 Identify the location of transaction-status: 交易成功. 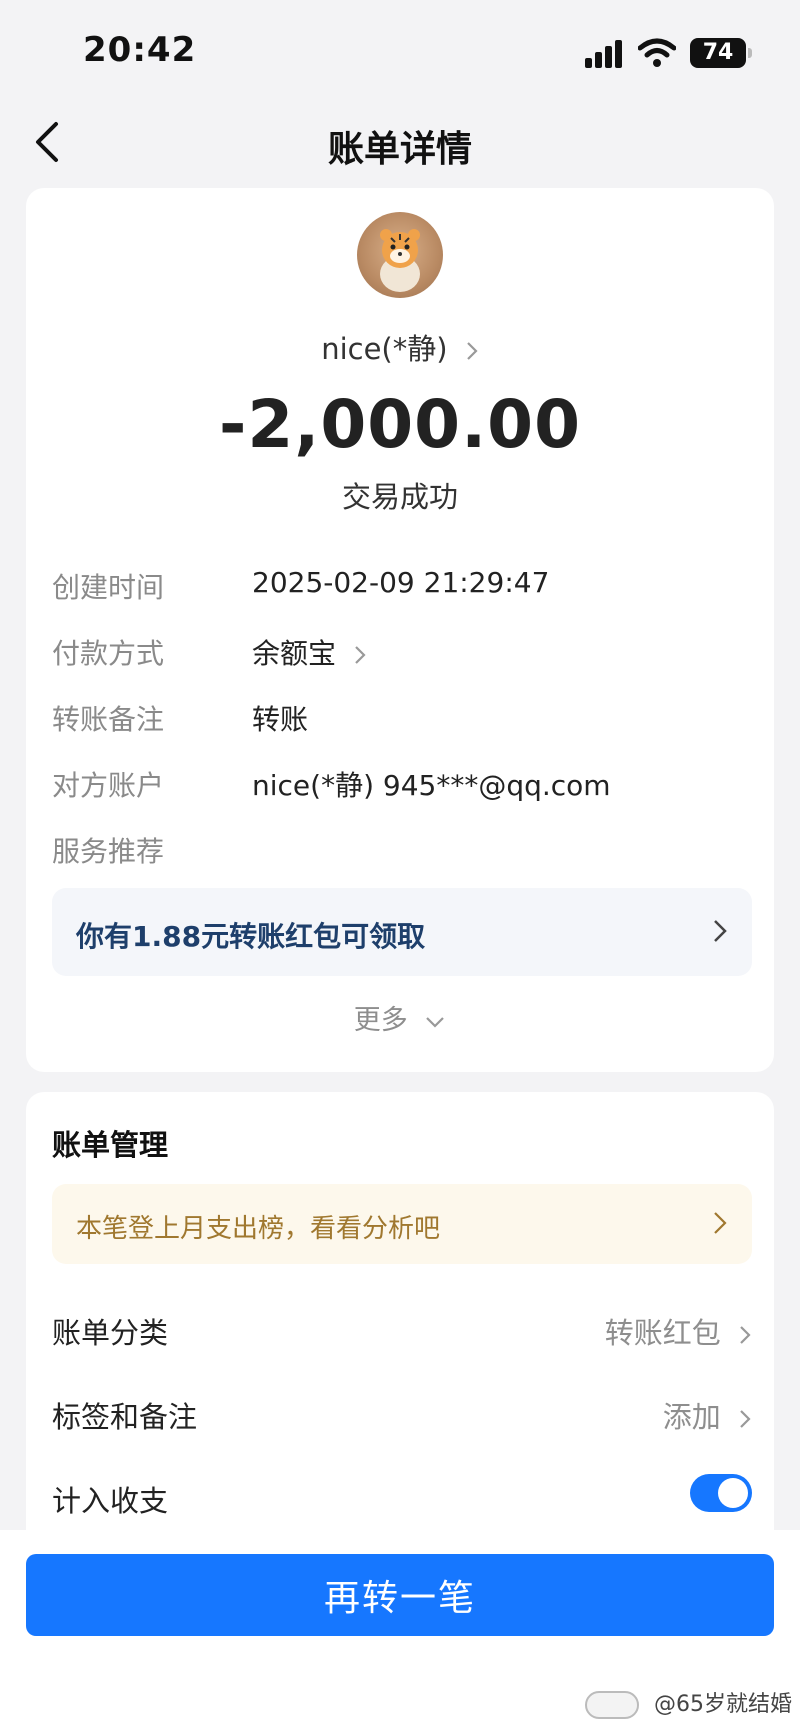
(399, 497).